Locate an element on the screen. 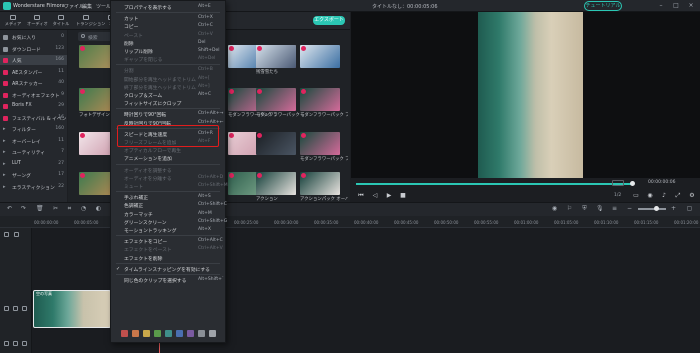 The width and height of the screenshot is (700, 353). tab-titles: タイトル is located at coordinates (61, 21).